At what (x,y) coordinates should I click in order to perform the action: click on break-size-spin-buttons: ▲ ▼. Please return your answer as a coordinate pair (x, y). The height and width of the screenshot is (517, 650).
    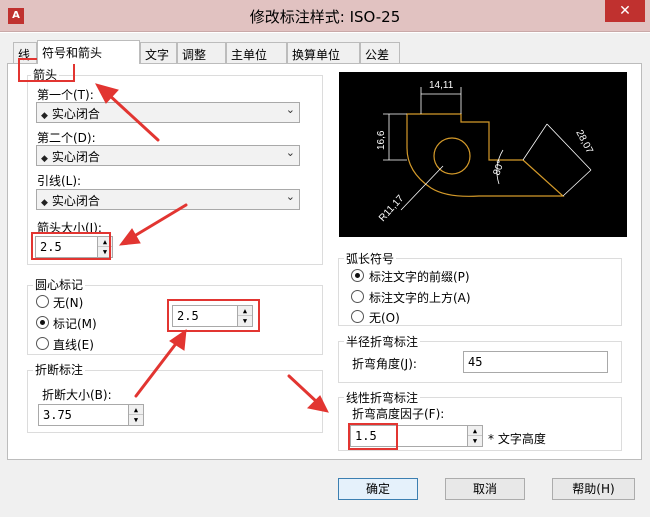
    Looking at the image, I should click on (135, 415).